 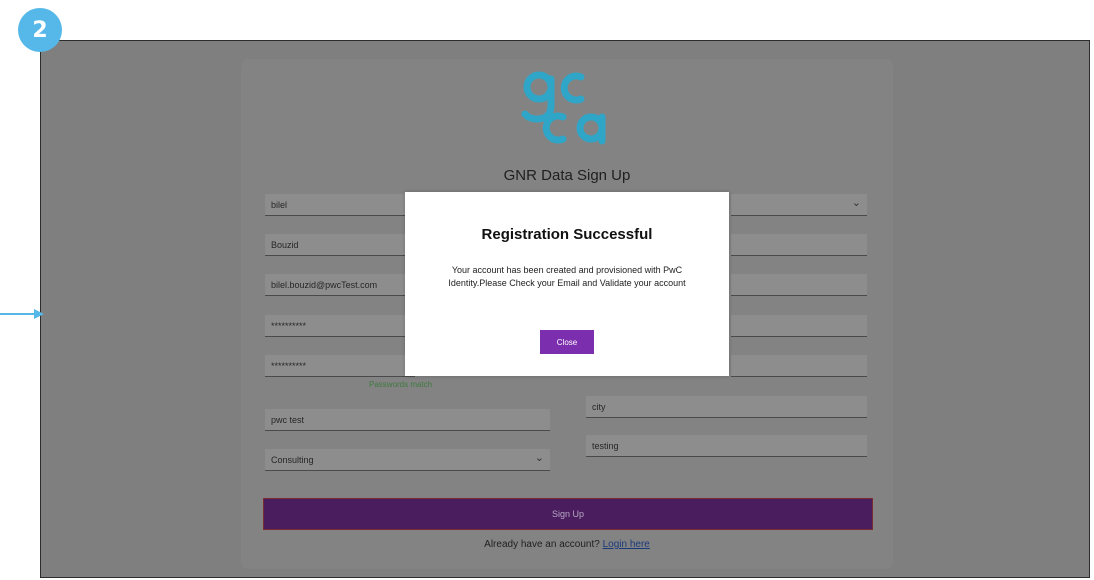 What do you see at coordinates (567, 175) in the screenshot?
I see `page-title: GNR Data Sign Up` at bounding box center [567, 175].